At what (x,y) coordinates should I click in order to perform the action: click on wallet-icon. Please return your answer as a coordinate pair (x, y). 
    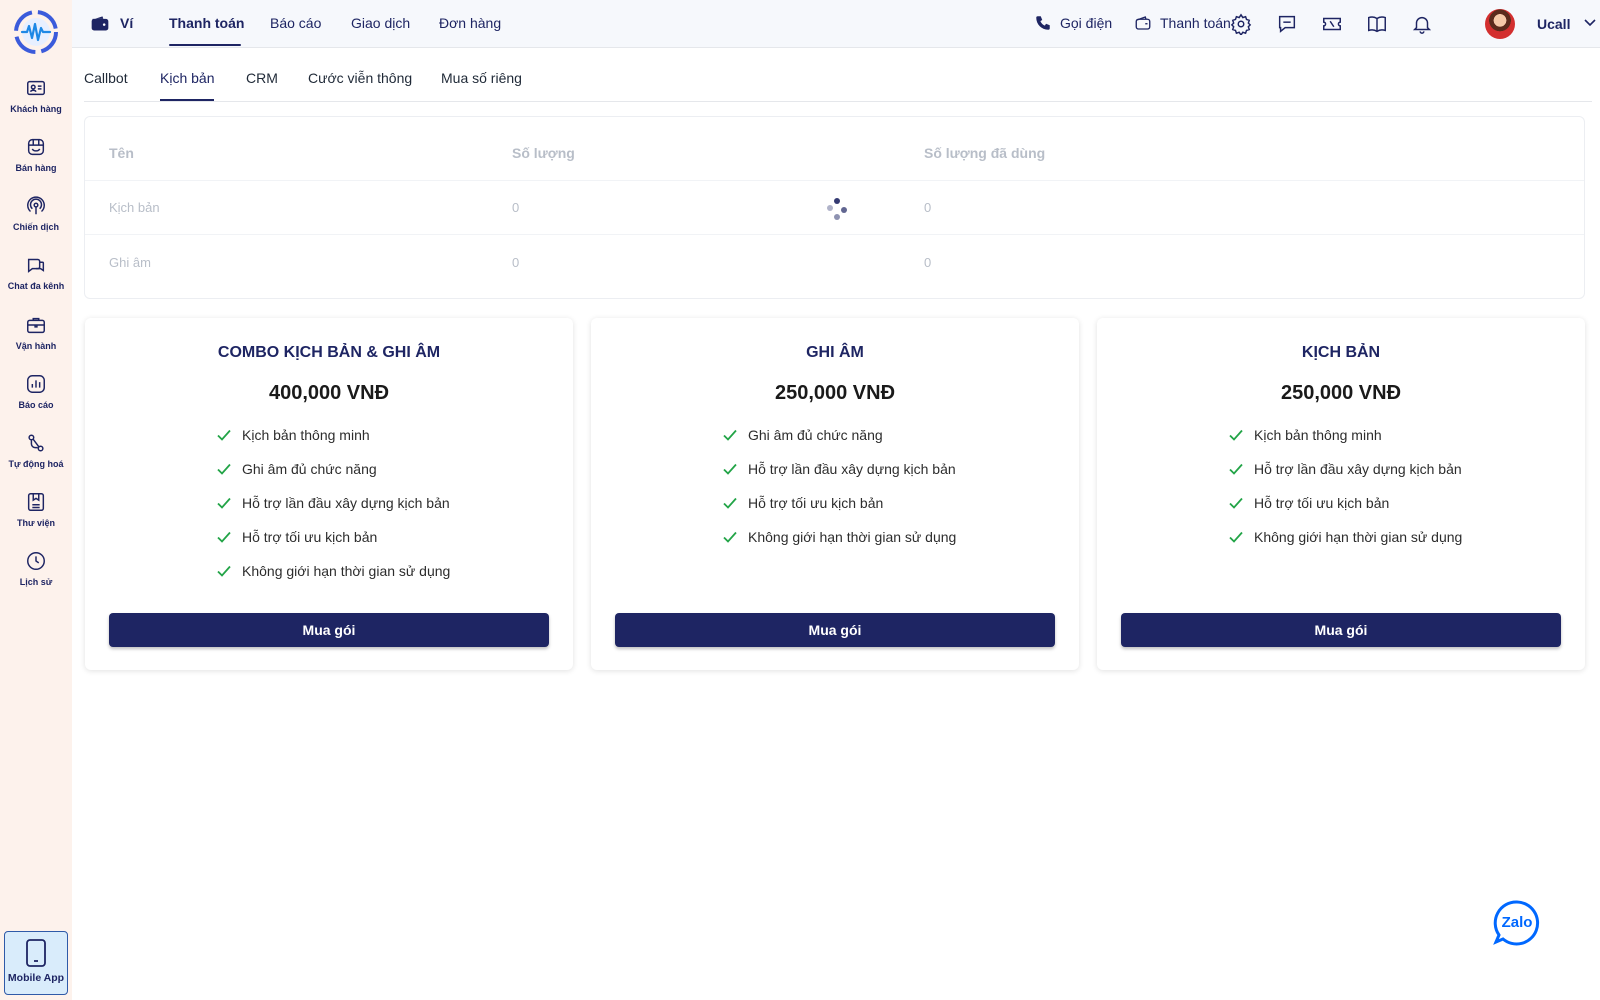
    Looking at the image, I should click on (100, 23).